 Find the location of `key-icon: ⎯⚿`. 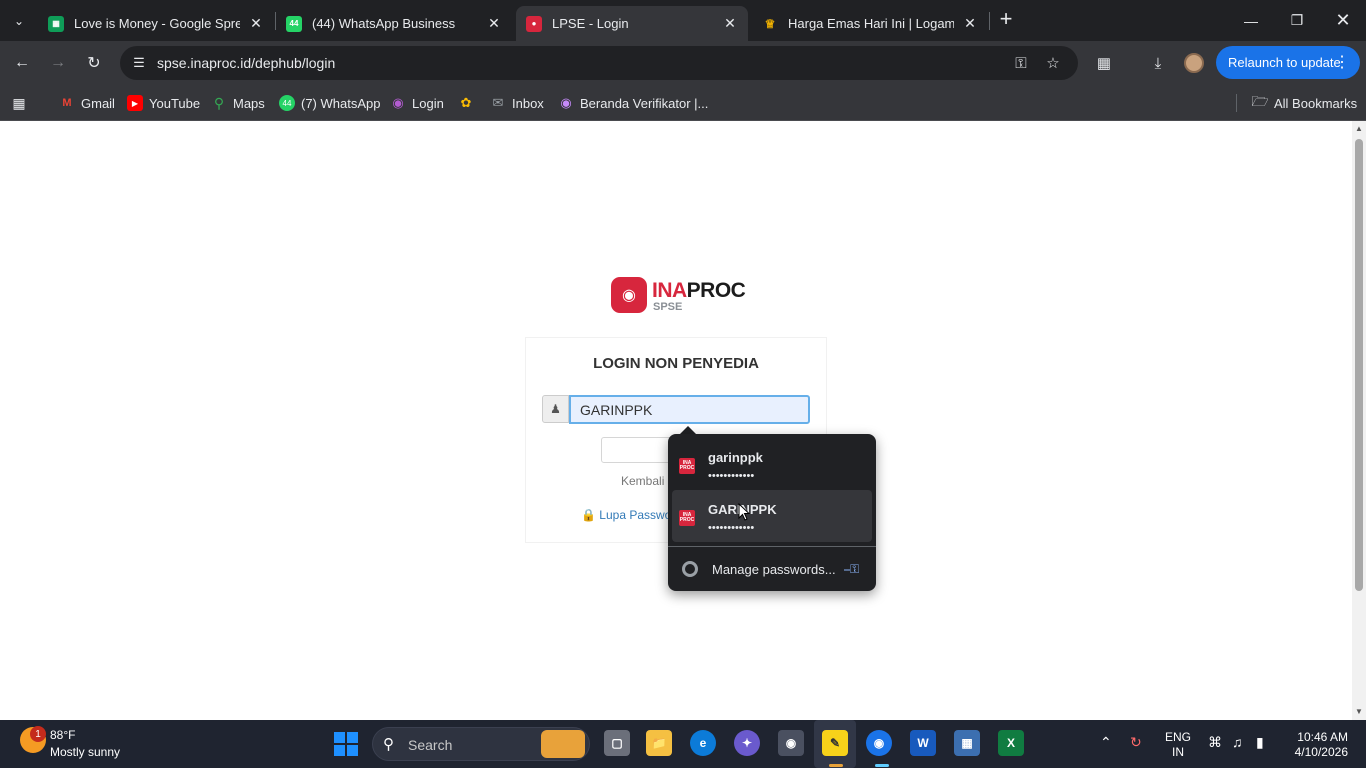

key-icon: ⎯⚿ is located at coordinates (852, 569).